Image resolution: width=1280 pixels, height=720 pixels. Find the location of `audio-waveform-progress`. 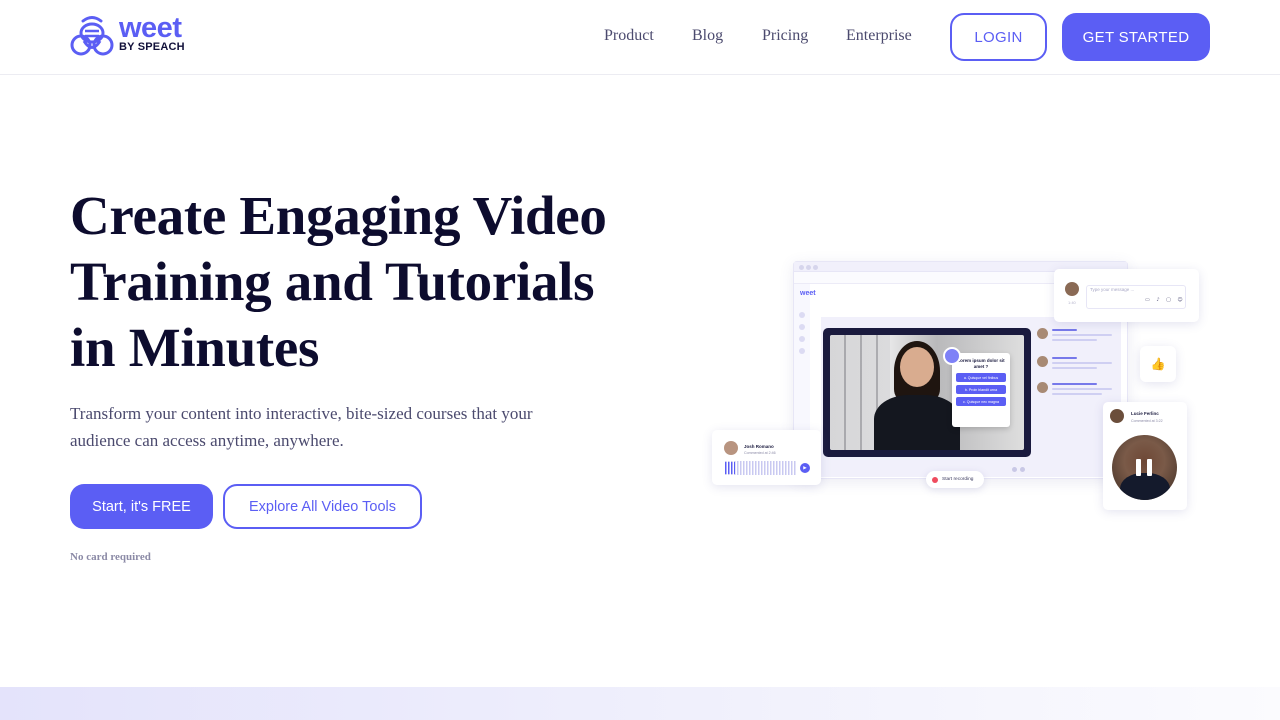

audio-waveform-progress is located at coordinates (730, 468).